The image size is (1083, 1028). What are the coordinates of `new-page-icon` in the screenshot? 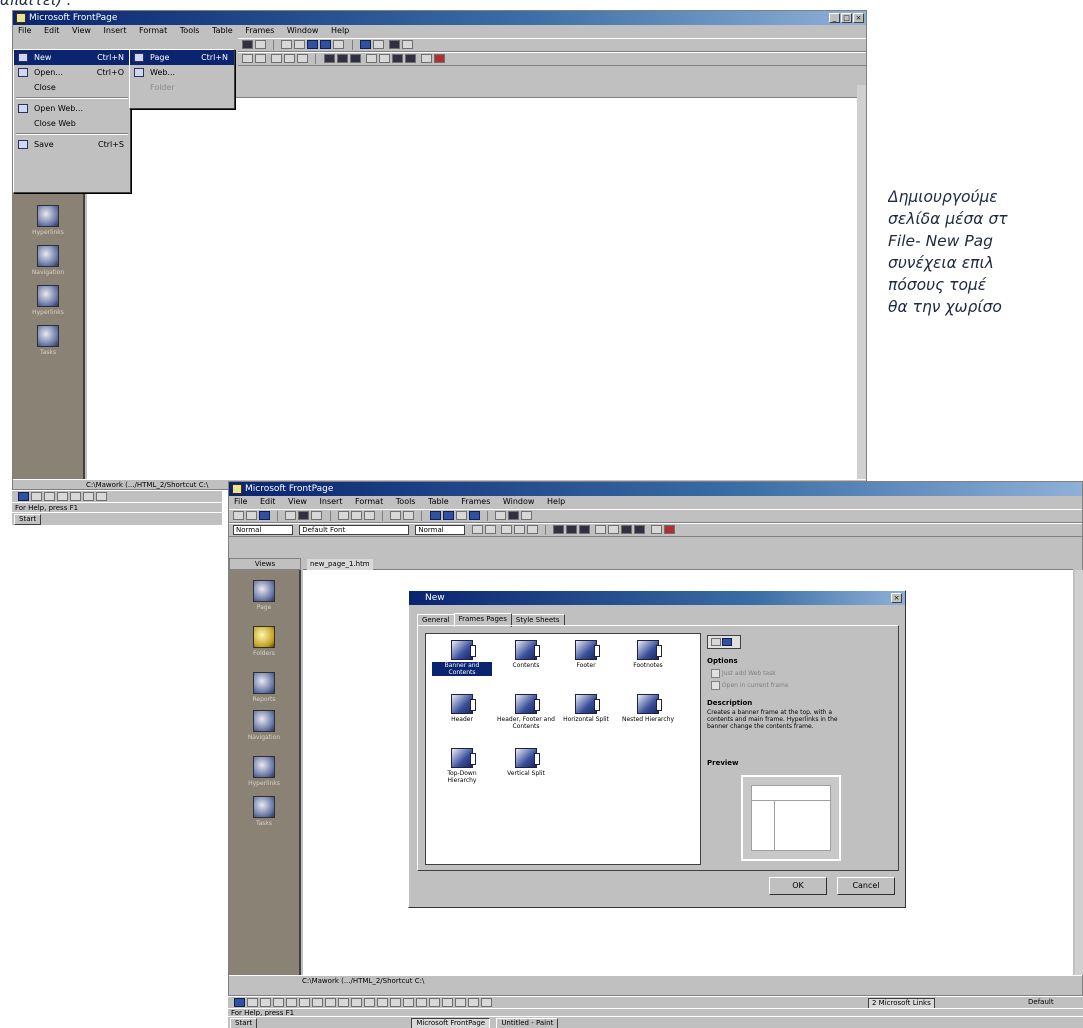 It's located at (238, 515).